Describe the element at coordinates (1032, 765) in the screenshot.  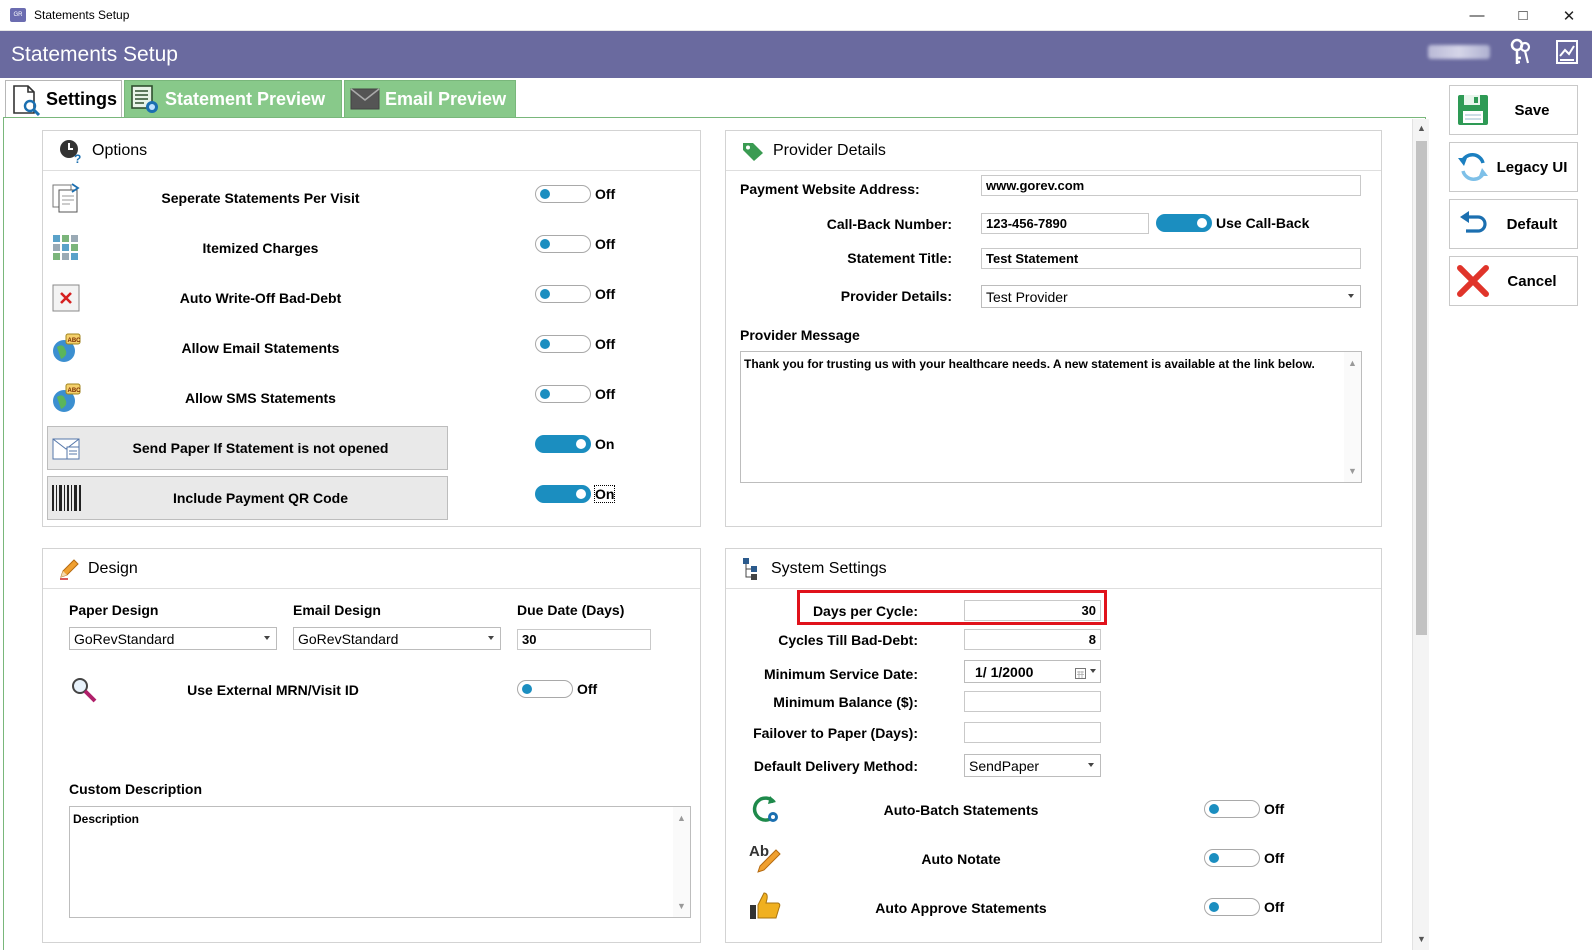
I see `default-delivery-select: SendPaper` at that location.